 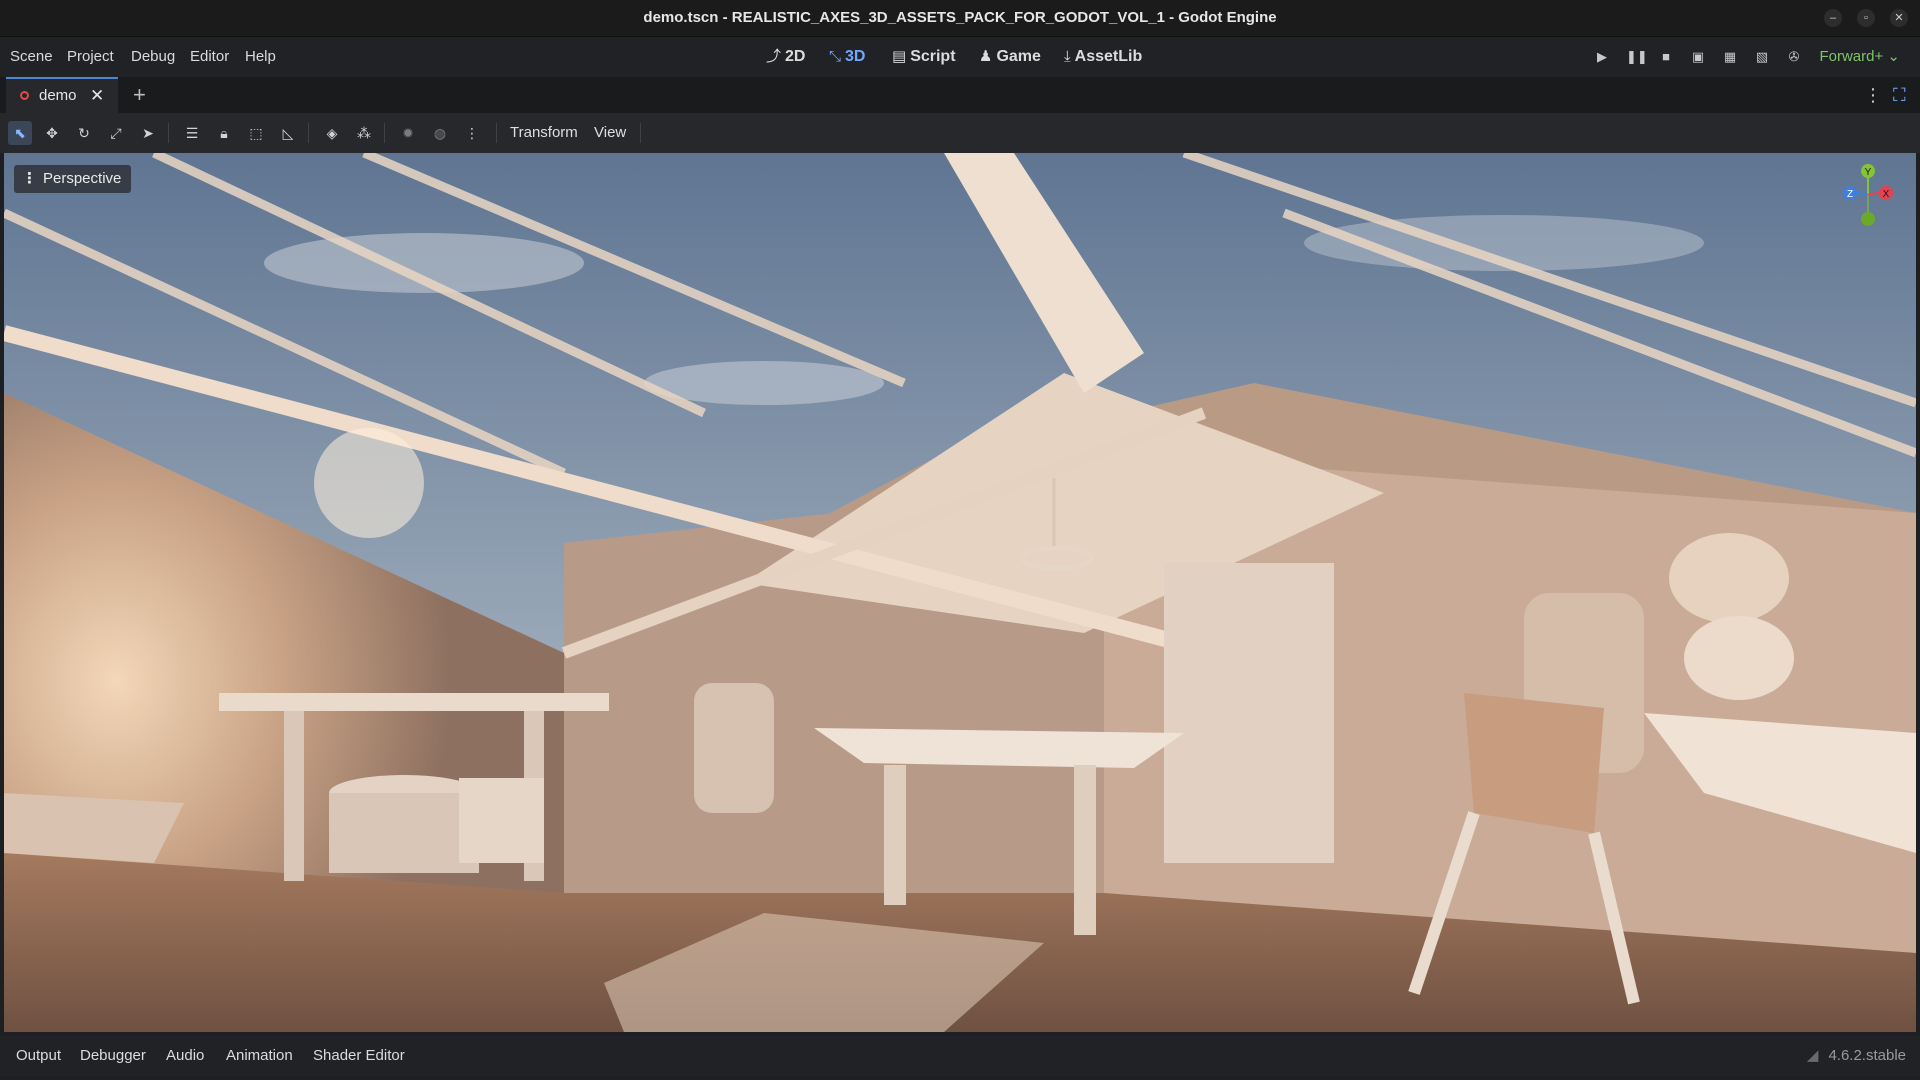 I want to click on group-icon: ⬚, so click(x=256, y=133).